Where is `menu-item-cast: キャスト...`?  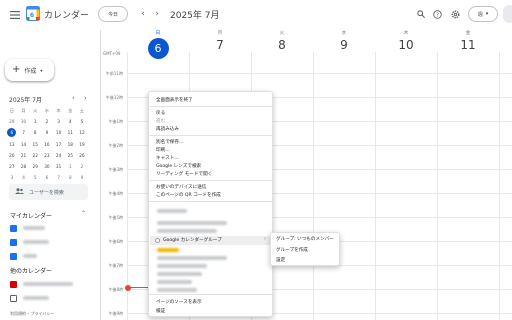 menu-item-cast: キャスト... is located at coordinates (167, 158).